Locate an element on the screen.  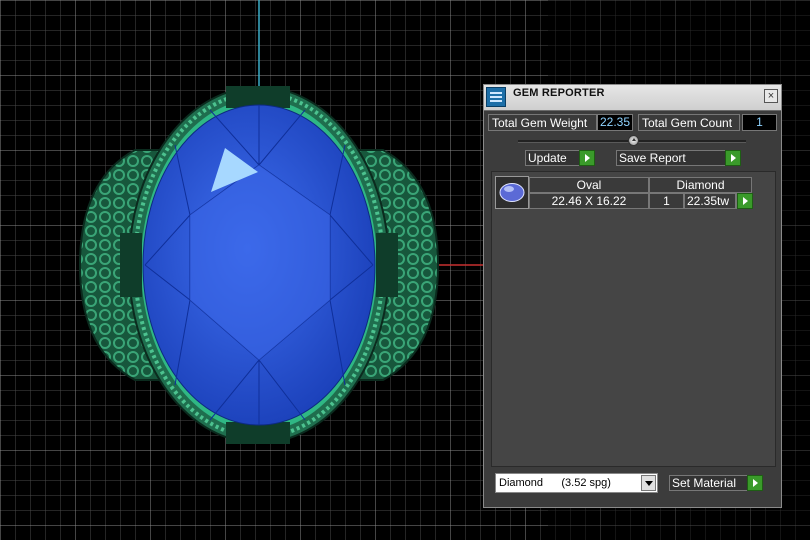
update-button: Update is located at coordinates (560, 158).